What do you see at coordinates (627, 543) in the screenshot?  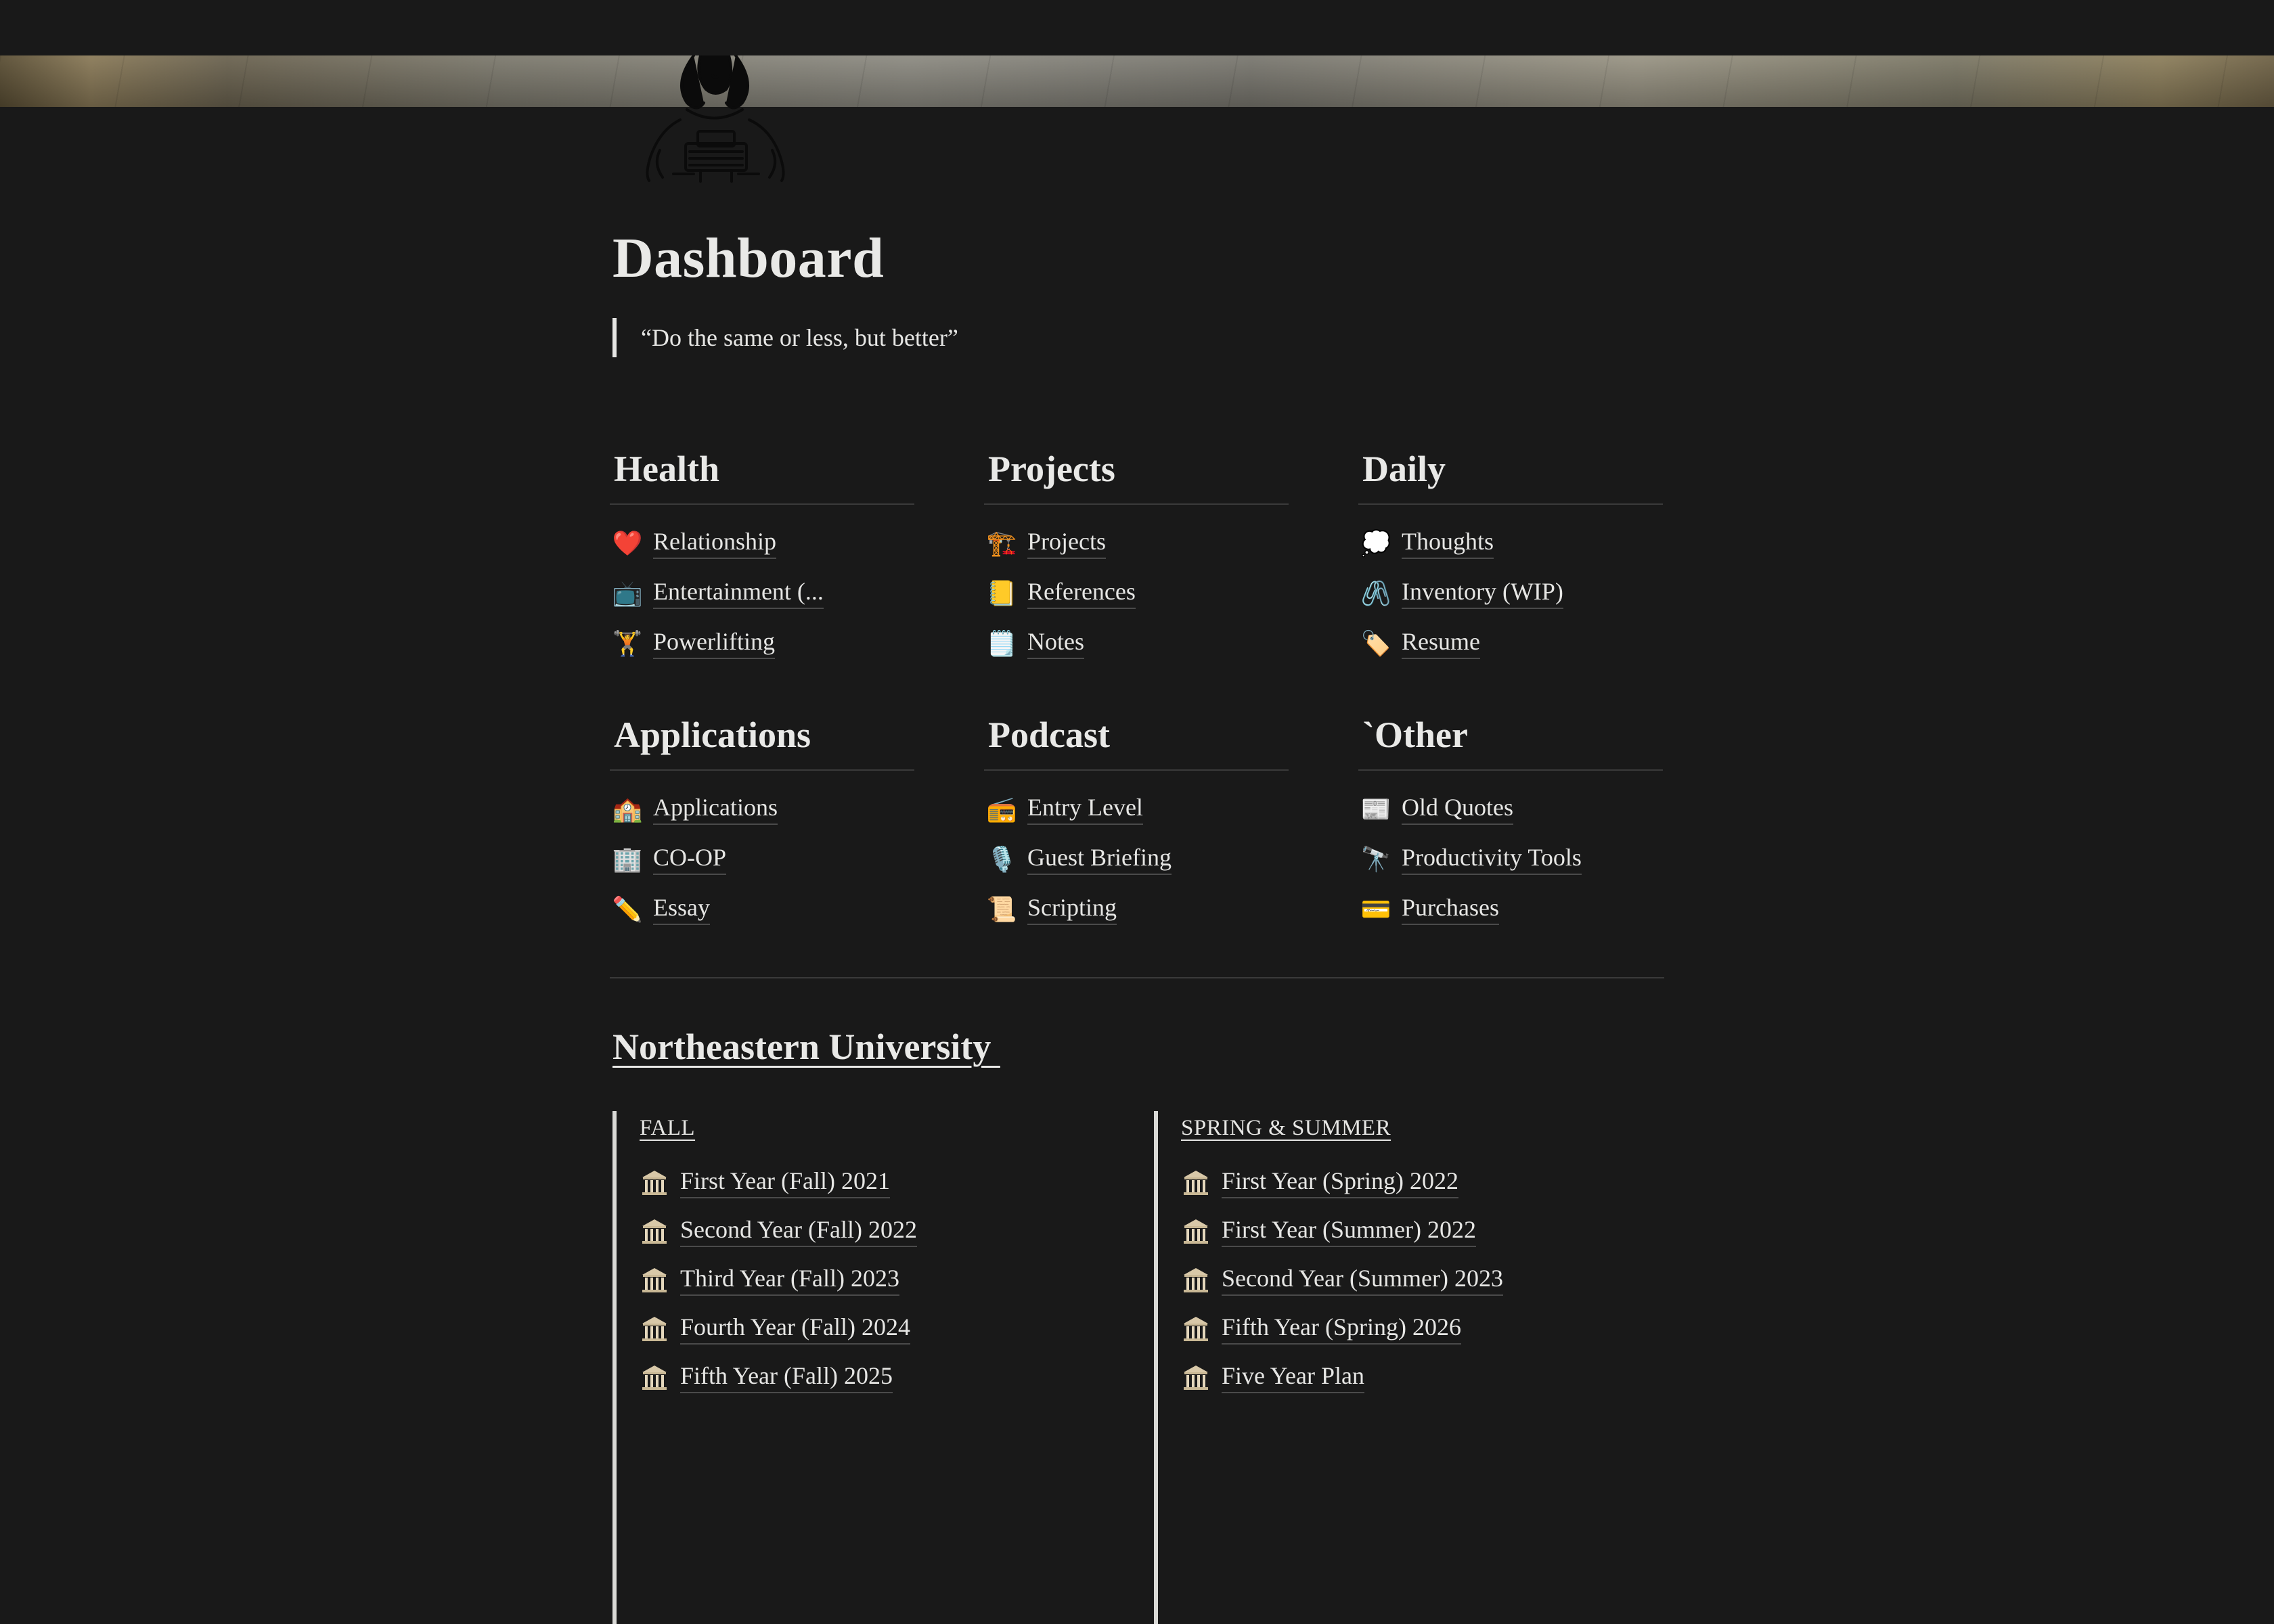 I see `heart-icon: ❤️` at bounding box center [627, 543].